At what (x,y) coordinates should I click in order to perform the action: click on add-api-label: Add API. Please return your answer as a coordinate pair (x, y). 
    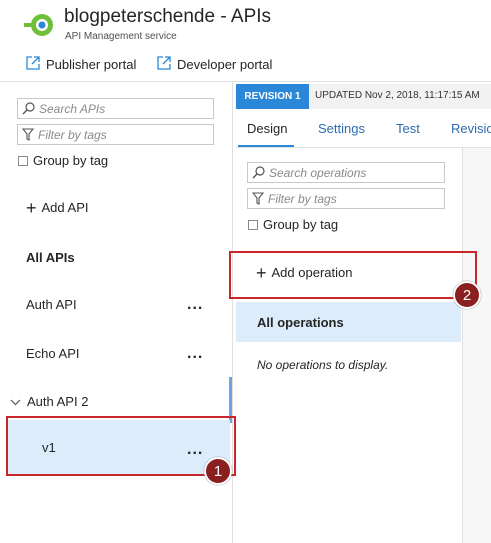
    Looking at the image, I should click on (65, 207).